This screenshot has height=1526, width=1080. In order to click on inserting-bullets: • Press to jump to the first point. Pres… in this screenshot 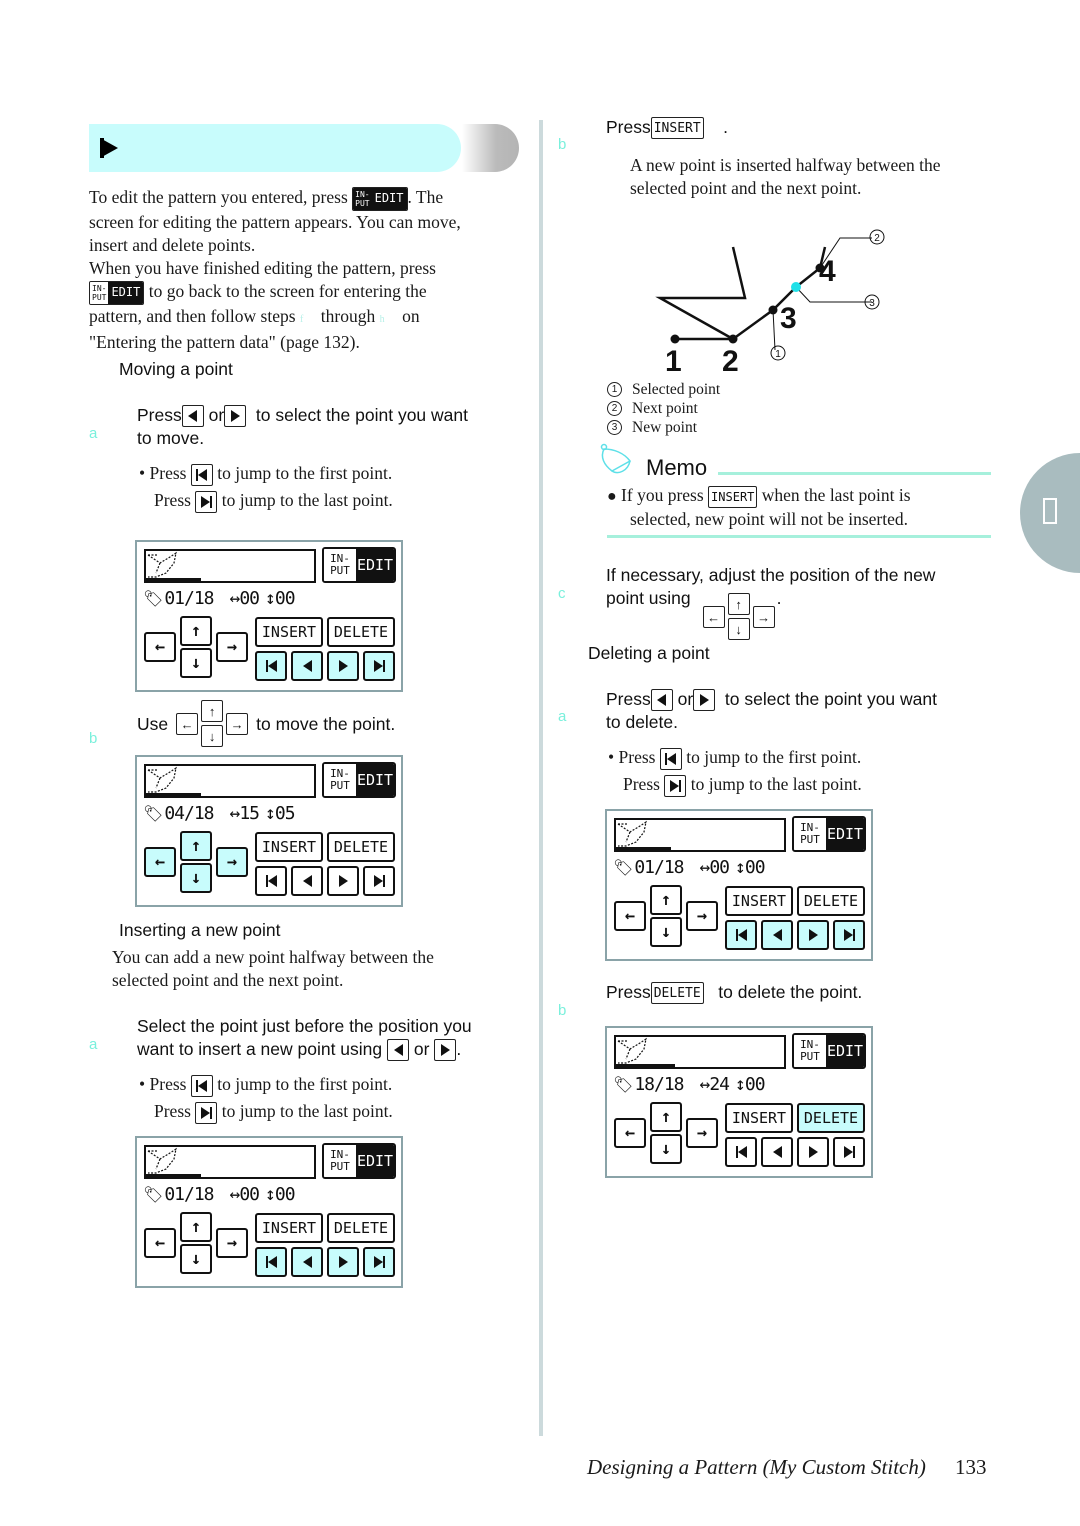, I will do `click(266, 1098)`.